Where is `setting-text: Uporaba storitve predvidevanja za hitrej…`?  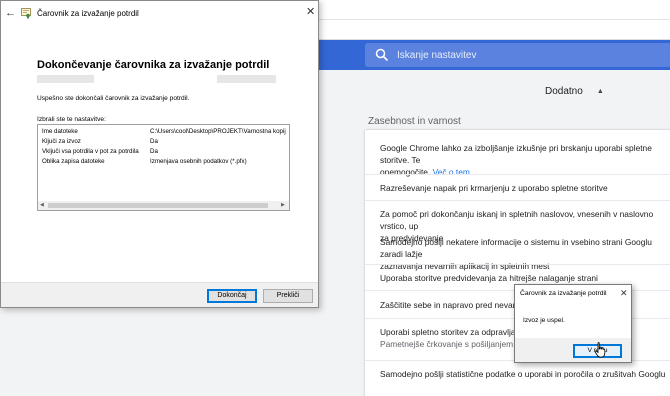 setting-text: Uporaba storitve predvidevanja za hitrej… is located at coordinates (489, 278).